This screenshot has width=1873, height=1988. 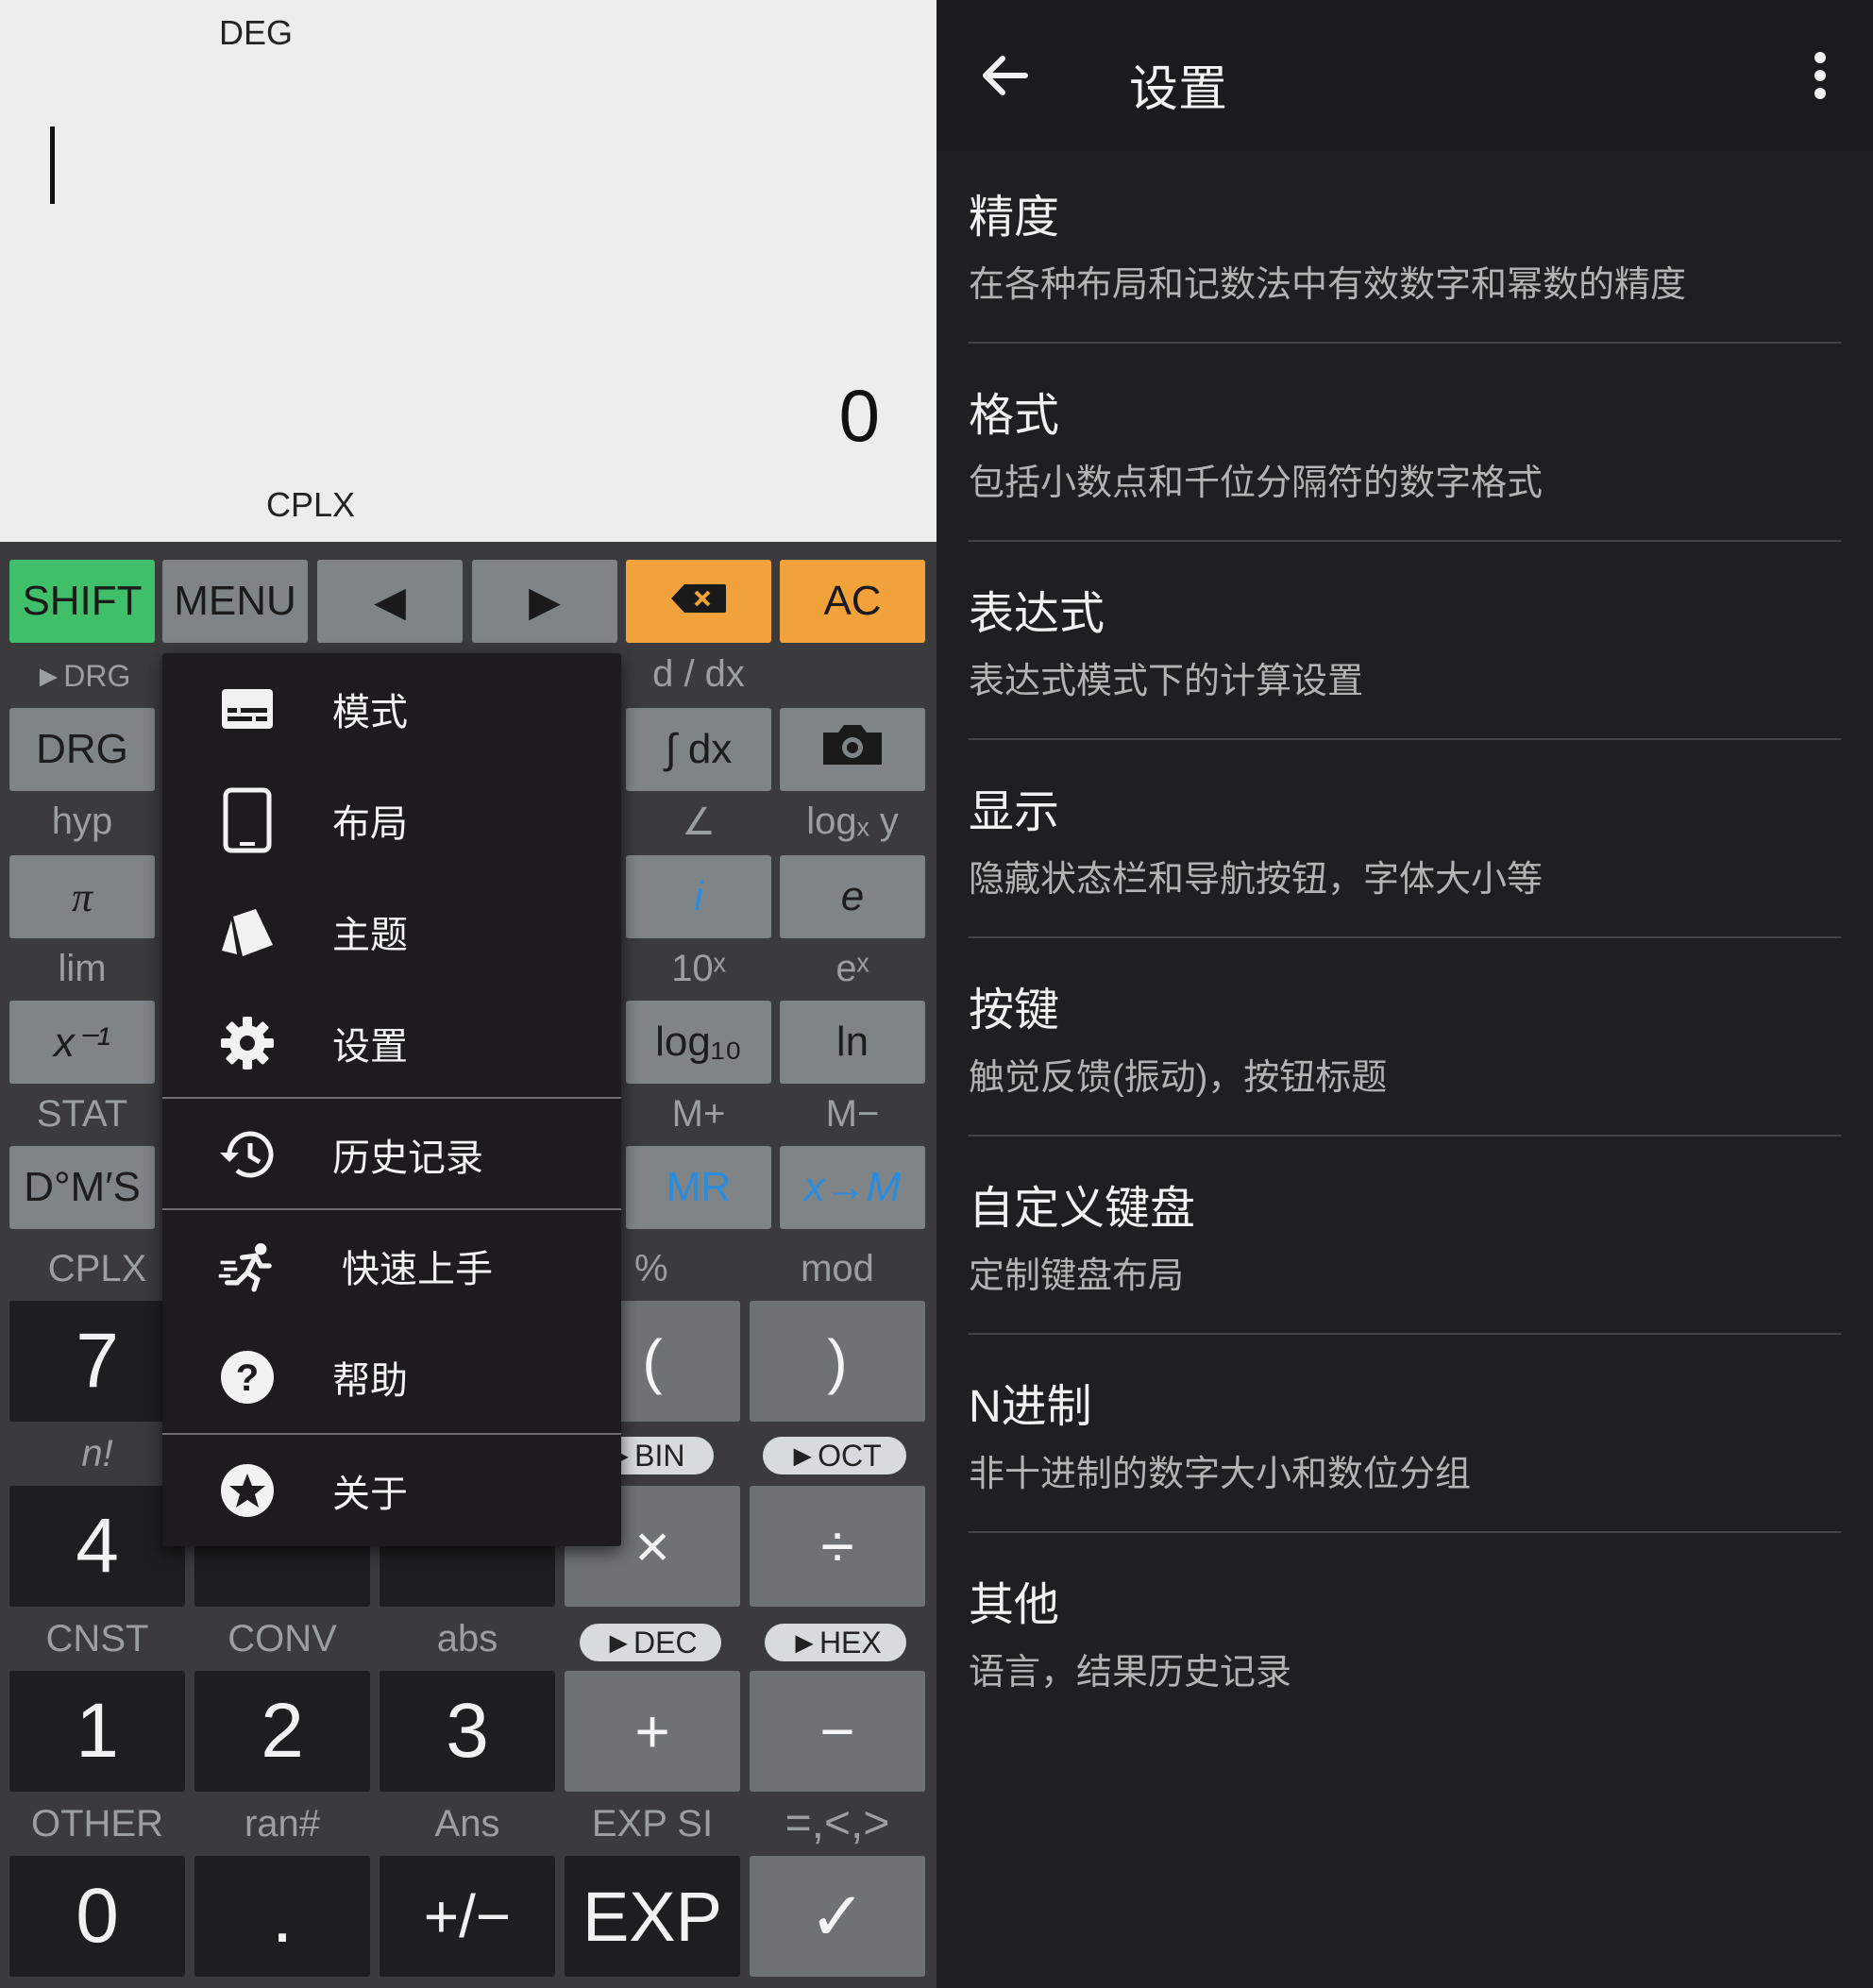 What do you see at coordinates (467, 1731) in the screenshot?
I see `digit-3-button: 3` at bounding box center [467, 1731].